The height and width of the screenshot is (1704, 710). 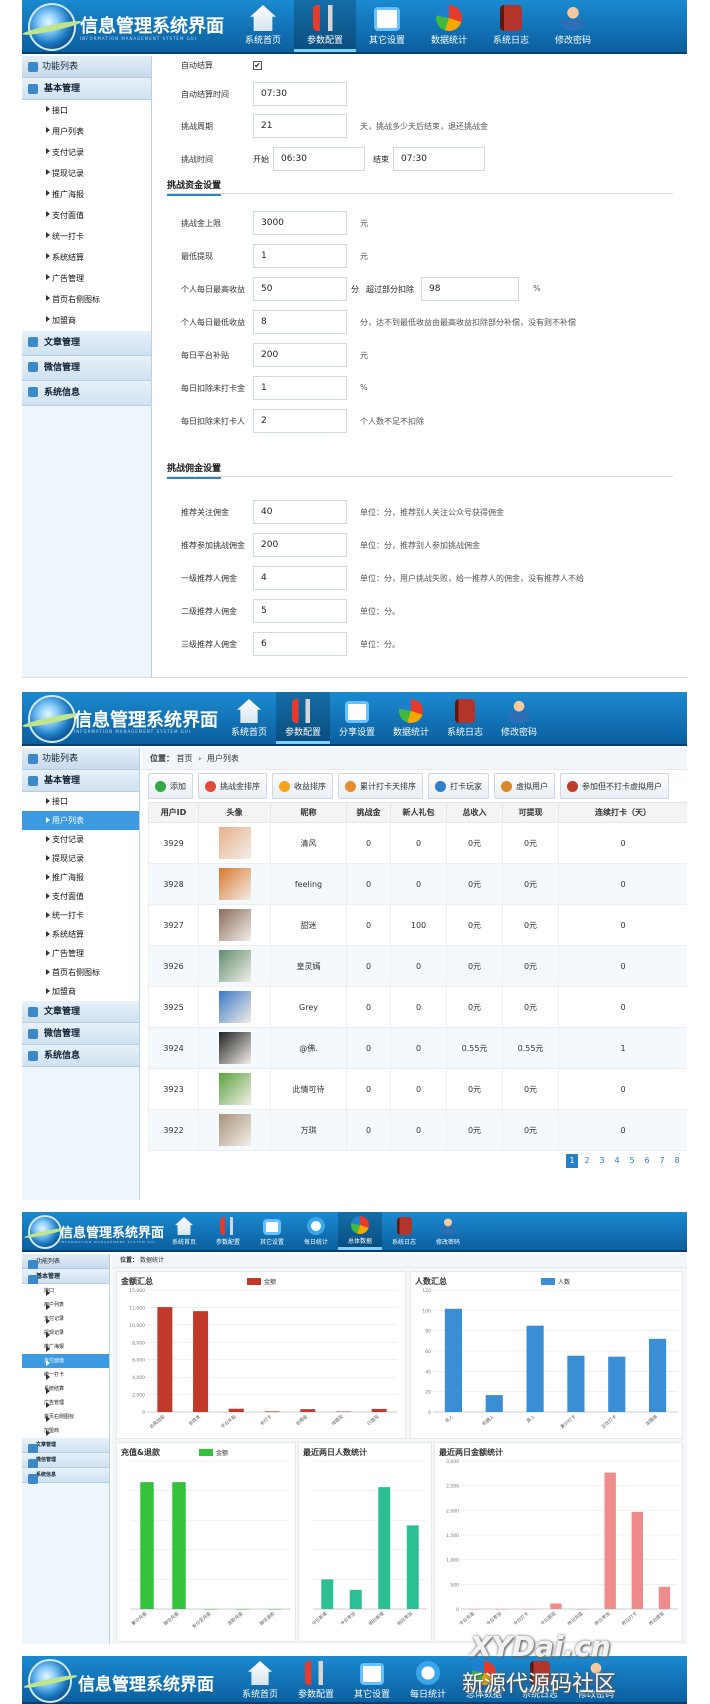 What do you see at coordinates (300, 126) in the screenshot?
I see `cycle-input` at bounding box center [300, 126].